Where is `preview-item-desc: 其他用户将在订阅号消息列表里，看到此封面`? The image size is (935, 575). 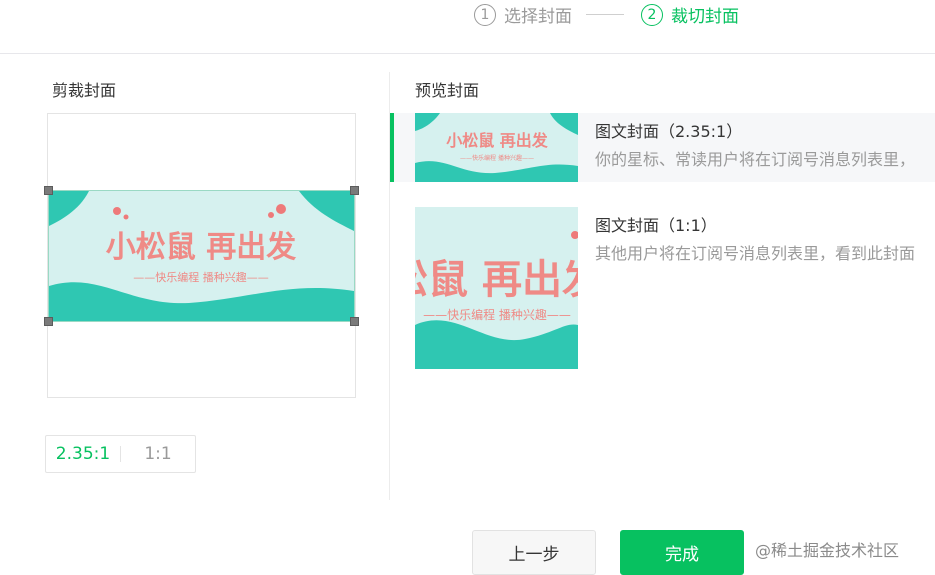 preview-item-desc: 其他用户将在订阅号消息列表里，看到此封面 is located at coordinates (755, 253).